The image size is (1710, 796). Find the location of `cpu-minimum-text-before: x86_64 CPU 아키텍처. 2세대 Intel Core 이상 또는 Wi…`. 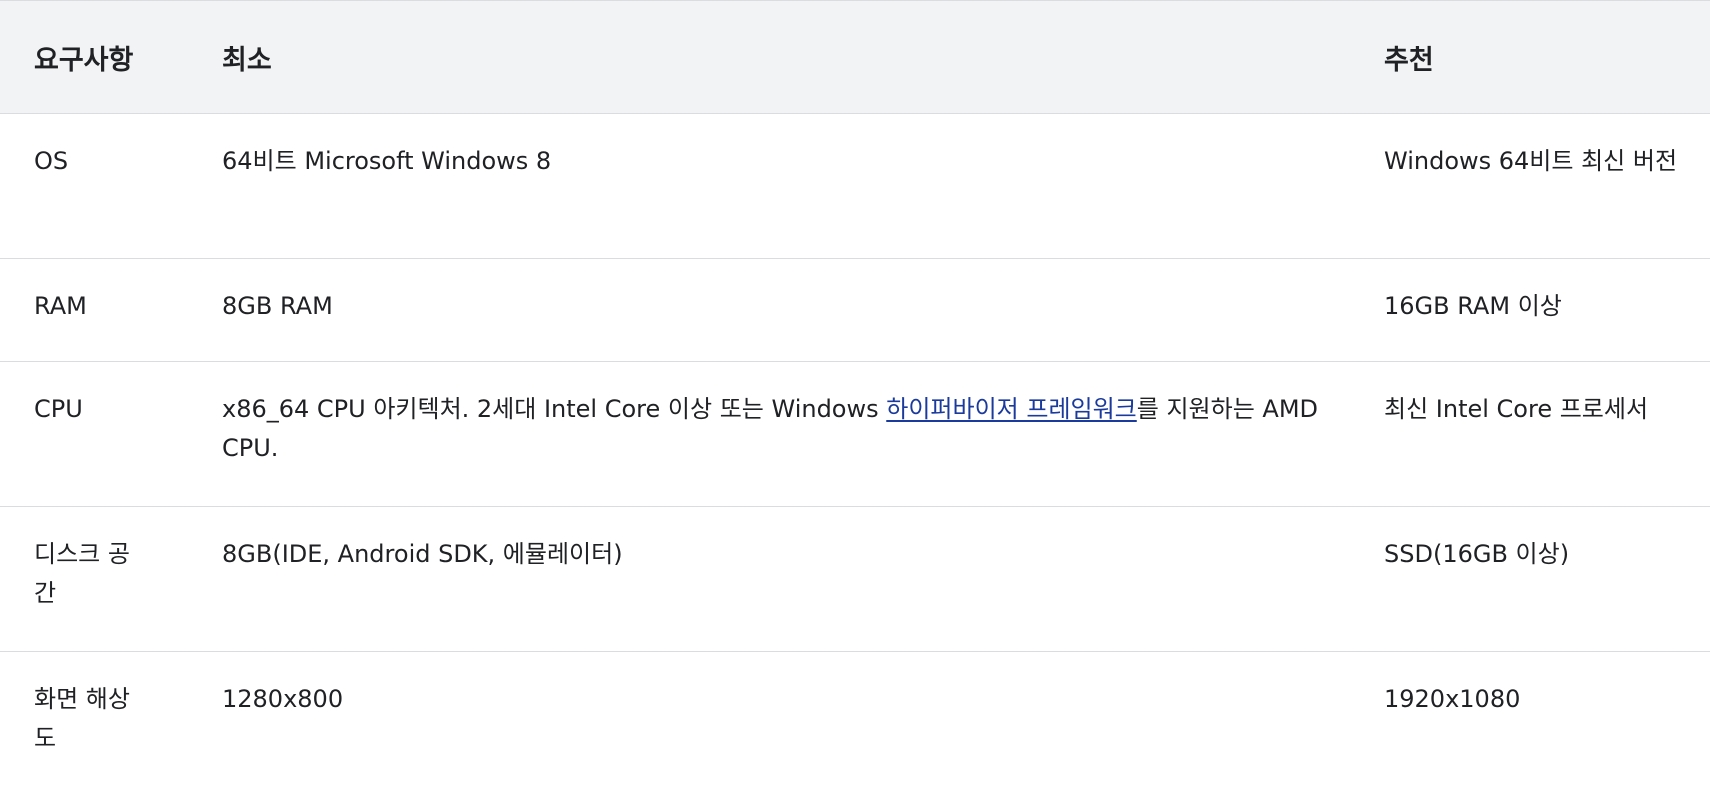

cpu-minimum-text-before: x86_64 CPU 아키텍처. 2세대 Intel Core 이상 또는 Wi… is located at coordinates (554, 409).